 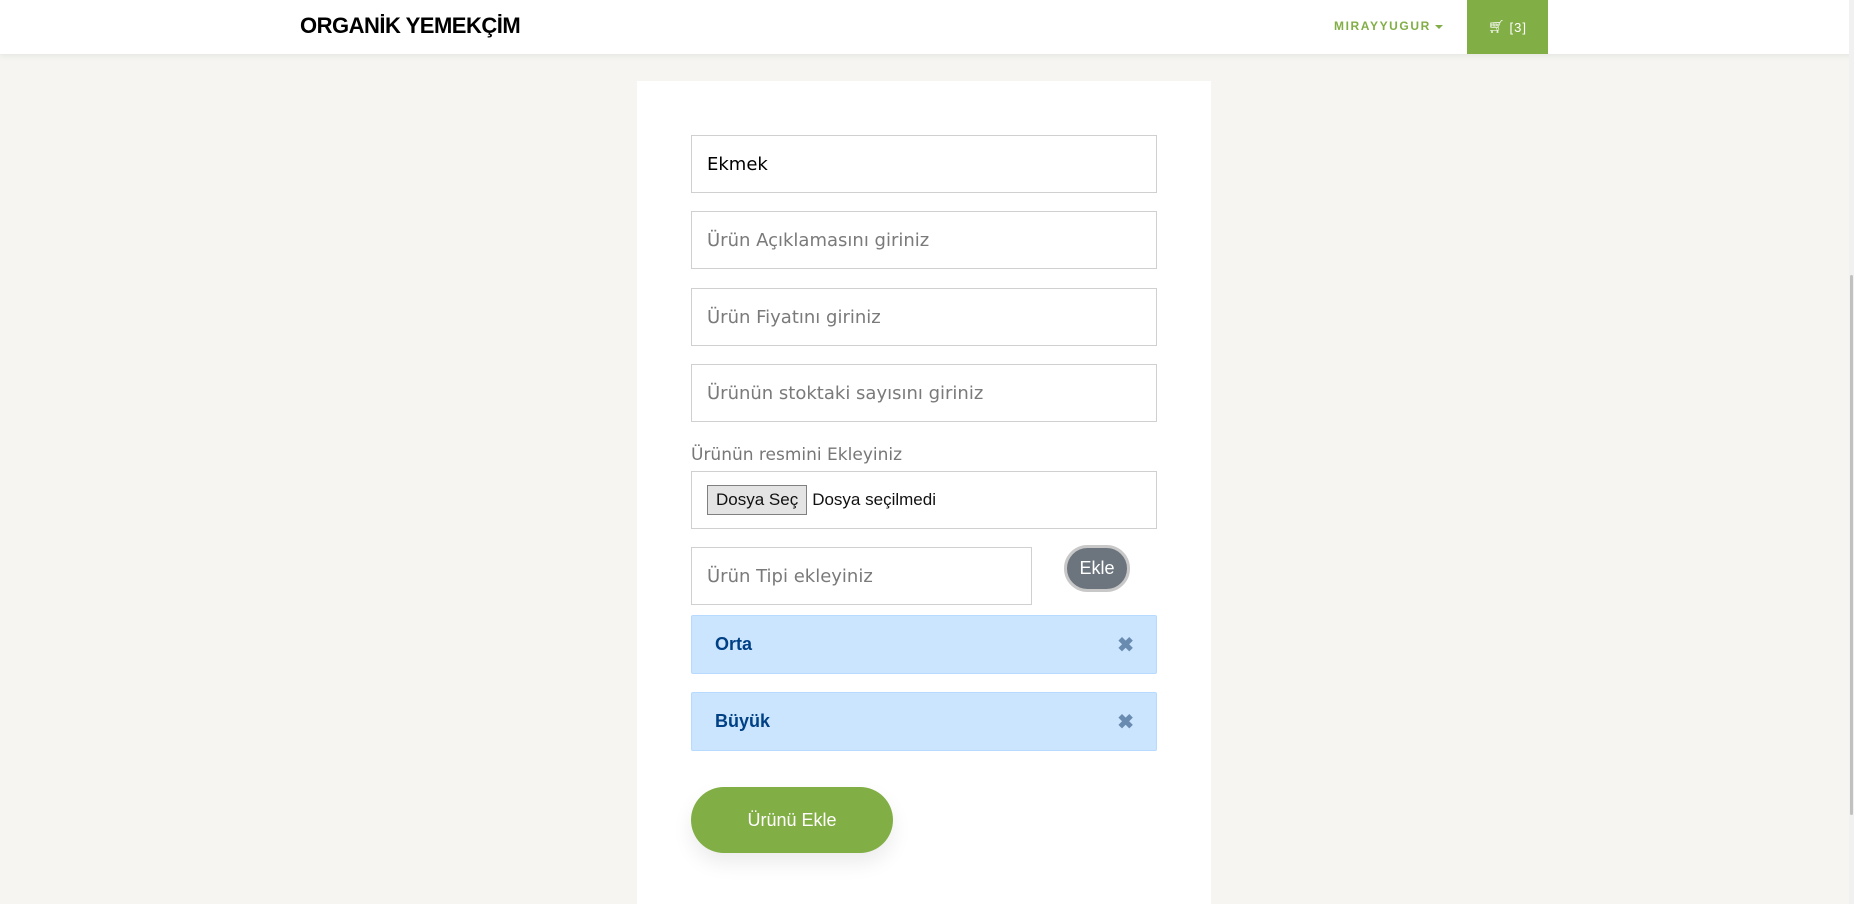 I want to click on product-price-input: Ürün Fiyatını giriniz, so click(x=924, y=317).